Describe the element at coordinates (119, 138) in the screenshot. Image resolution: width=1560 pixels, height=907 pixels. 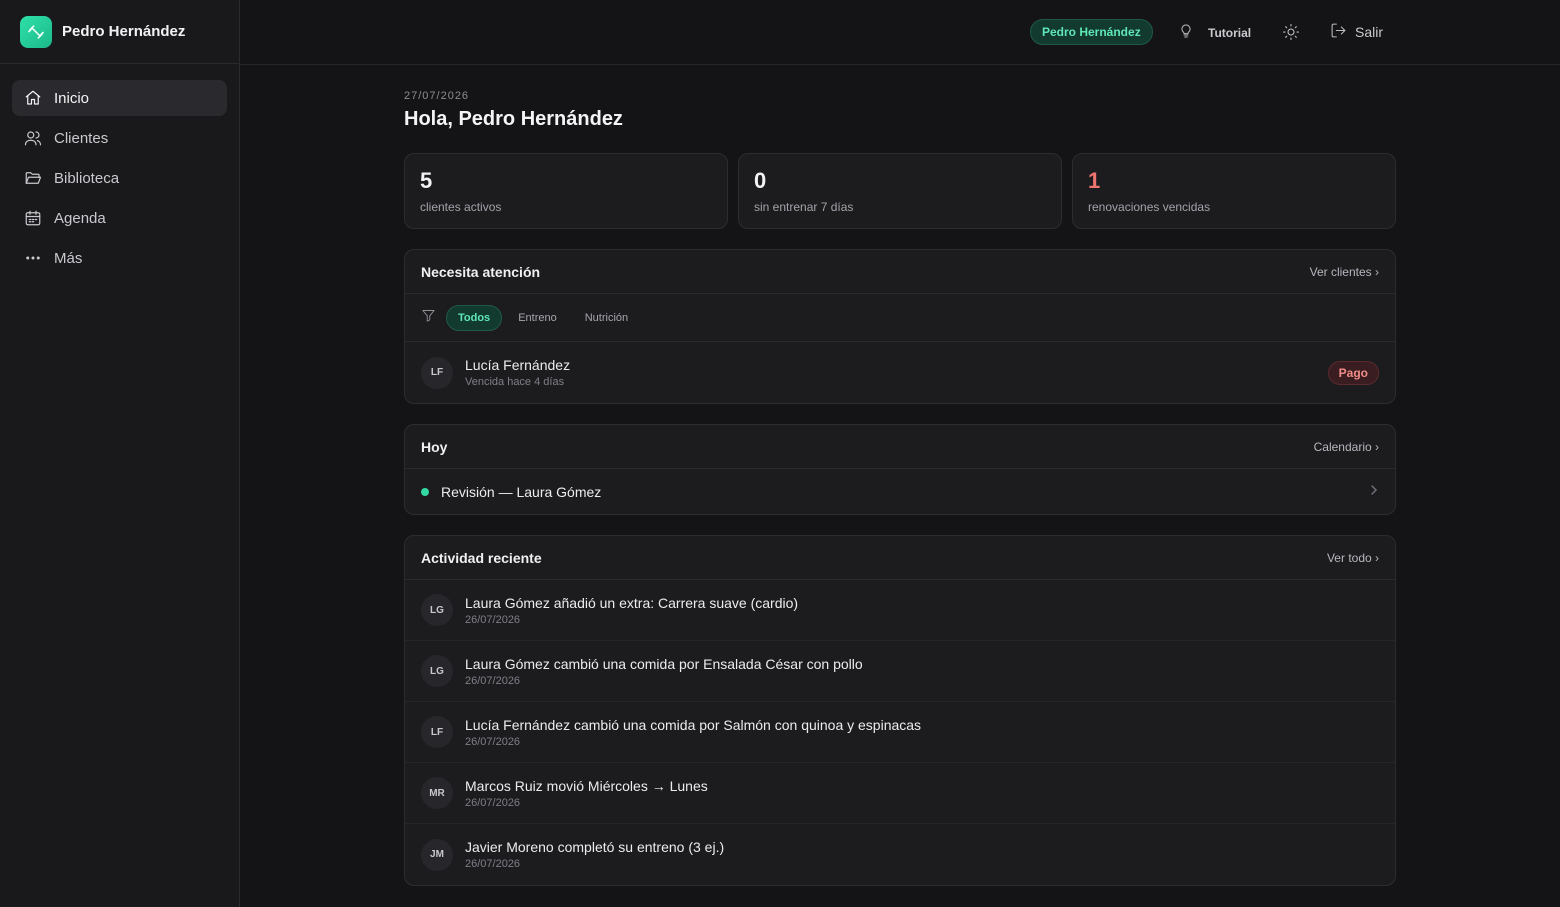
I see `sidebar-item-clientes: Clientes` at that location.